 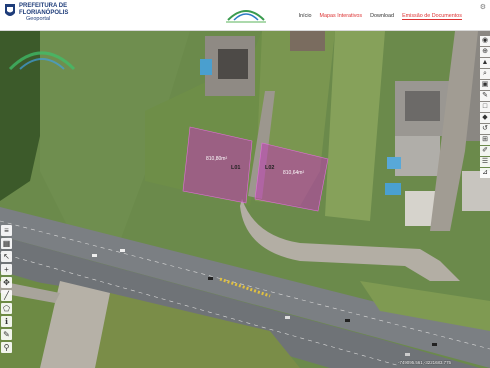 What do you see at coordinates (424, 362) in the screenshot?
I see `coordinate-readout: -749095.561,-3221683.775` at bounding box center [424, 362].